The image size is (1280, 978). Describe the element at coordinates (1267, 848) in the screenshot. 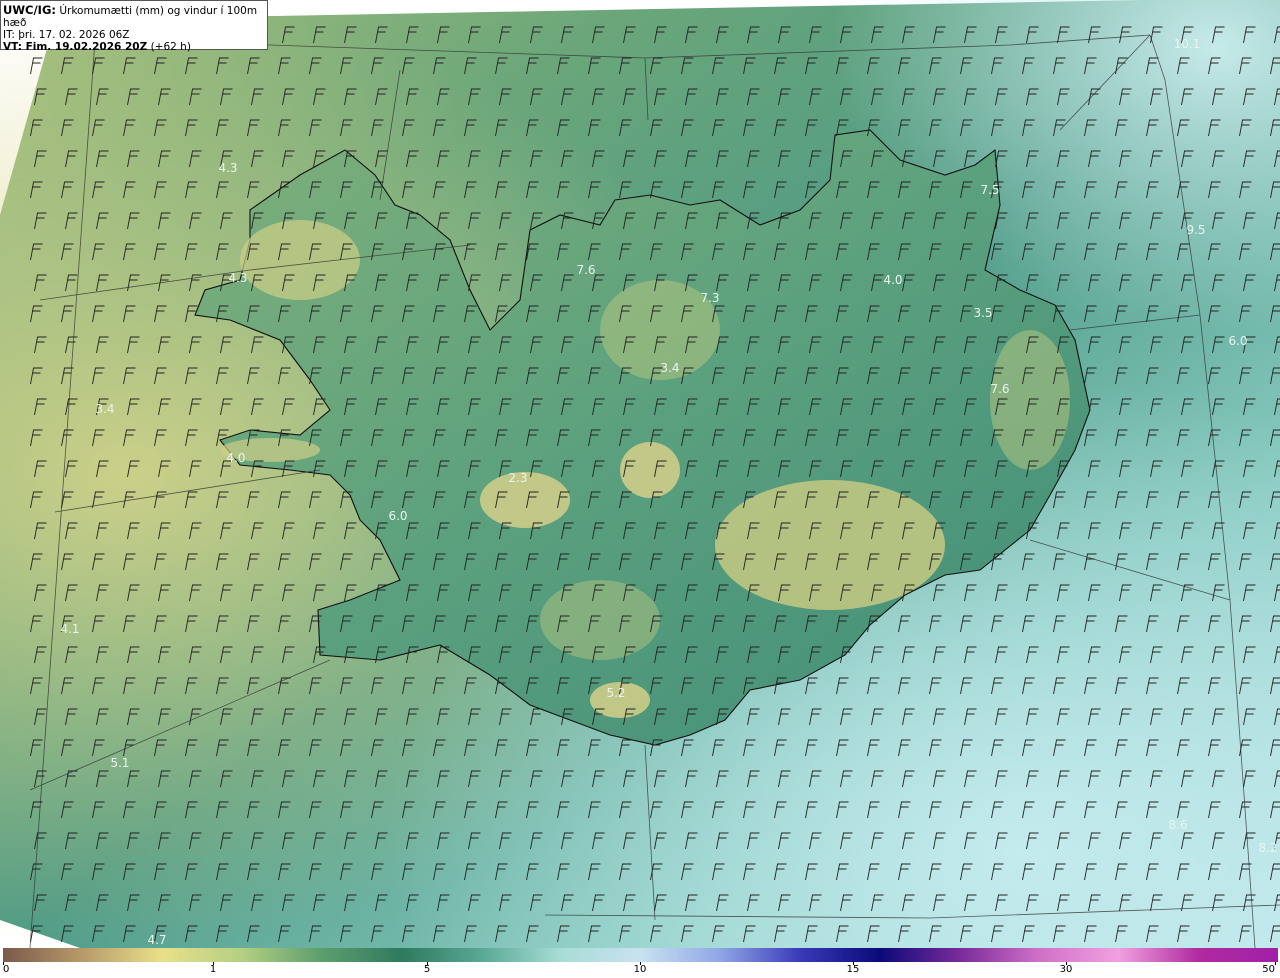

I see `precip-value-label: 8.2` at that location.